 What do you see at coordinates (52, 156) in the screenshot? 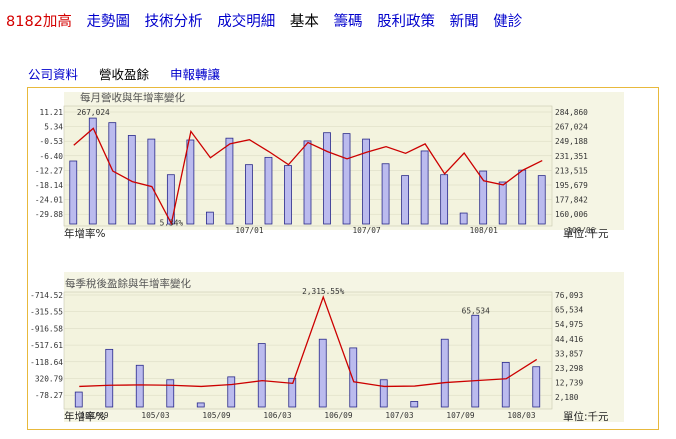
I see `chart1-left-tick: -6.40` at bounding box center [52, 156].